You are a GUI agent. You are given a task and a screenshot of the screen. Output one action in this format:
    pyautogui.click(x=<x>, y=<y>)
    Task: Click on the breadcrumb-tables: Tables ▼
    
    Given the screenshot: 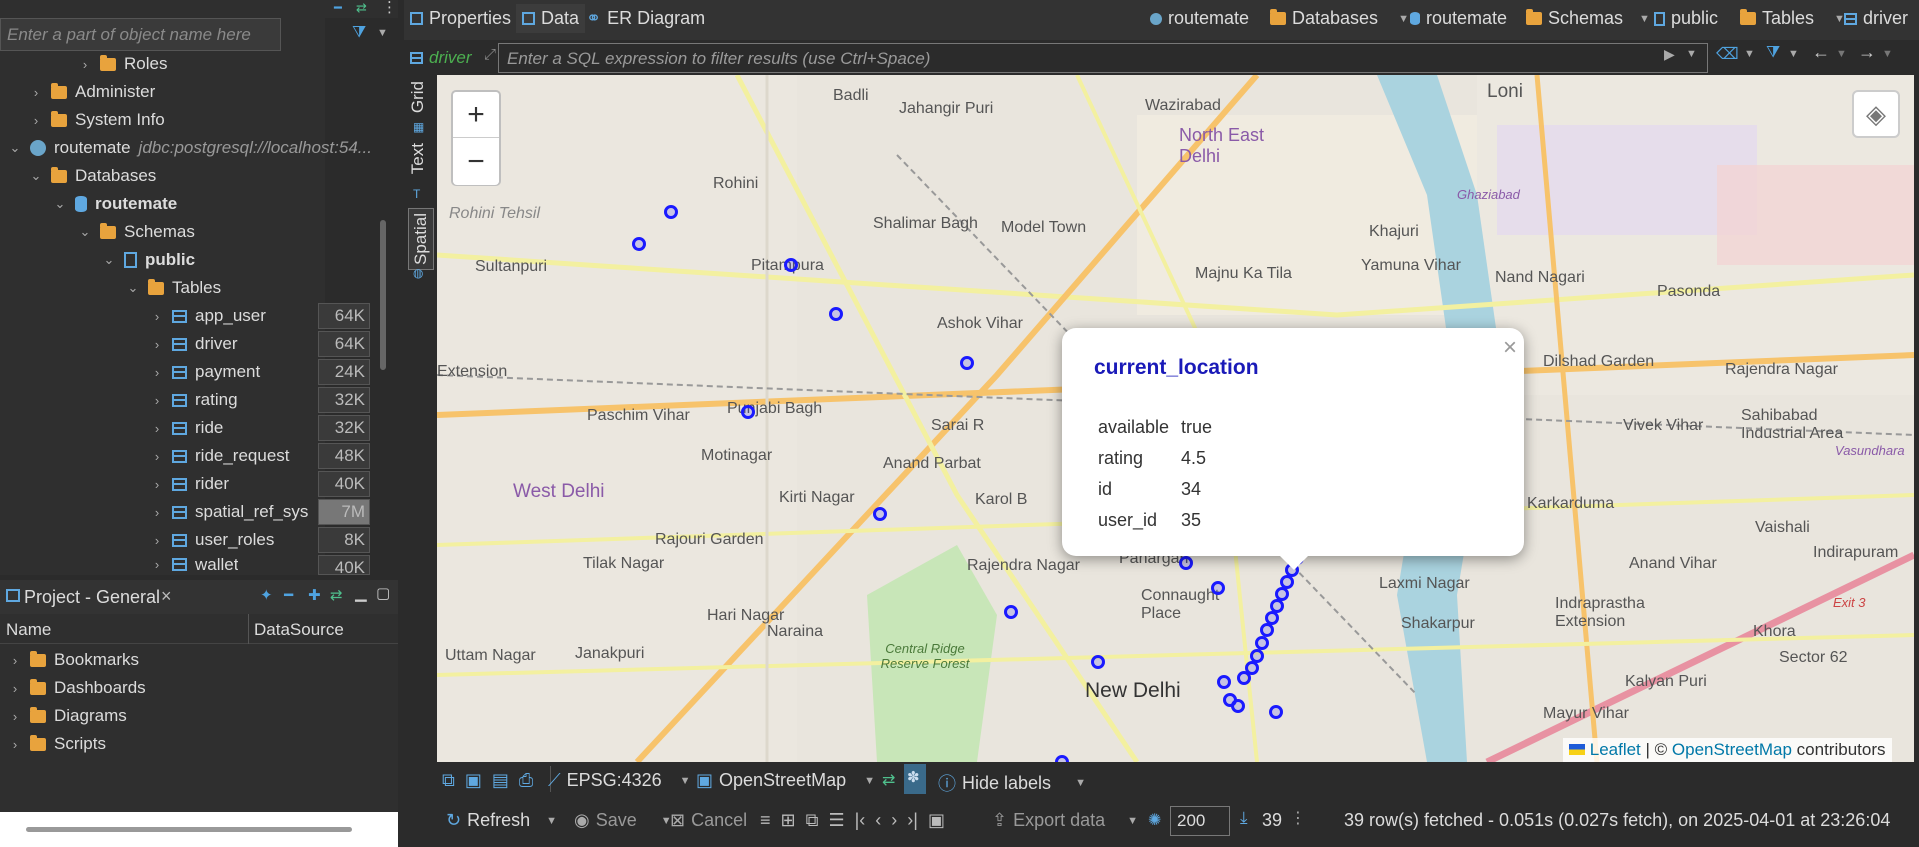 What is the action you would take?
    pyautogui.click(x=1792, y=18)
    